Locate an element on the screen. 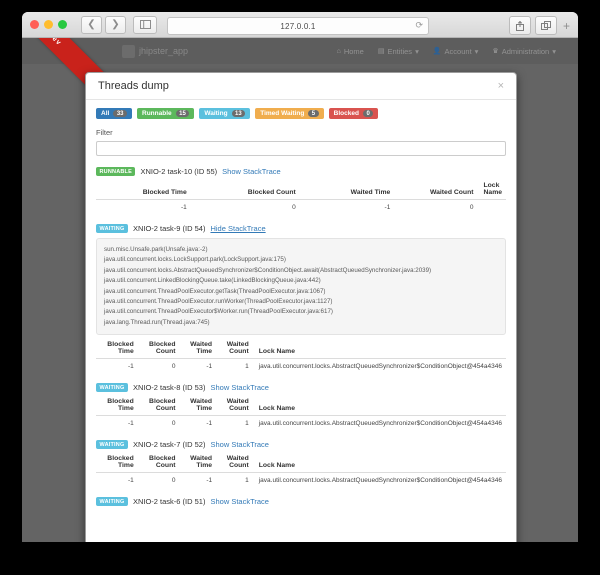 The width and height of the screenshot is (600, 575). toolbar-right: + is located at coordinates (539, 25).